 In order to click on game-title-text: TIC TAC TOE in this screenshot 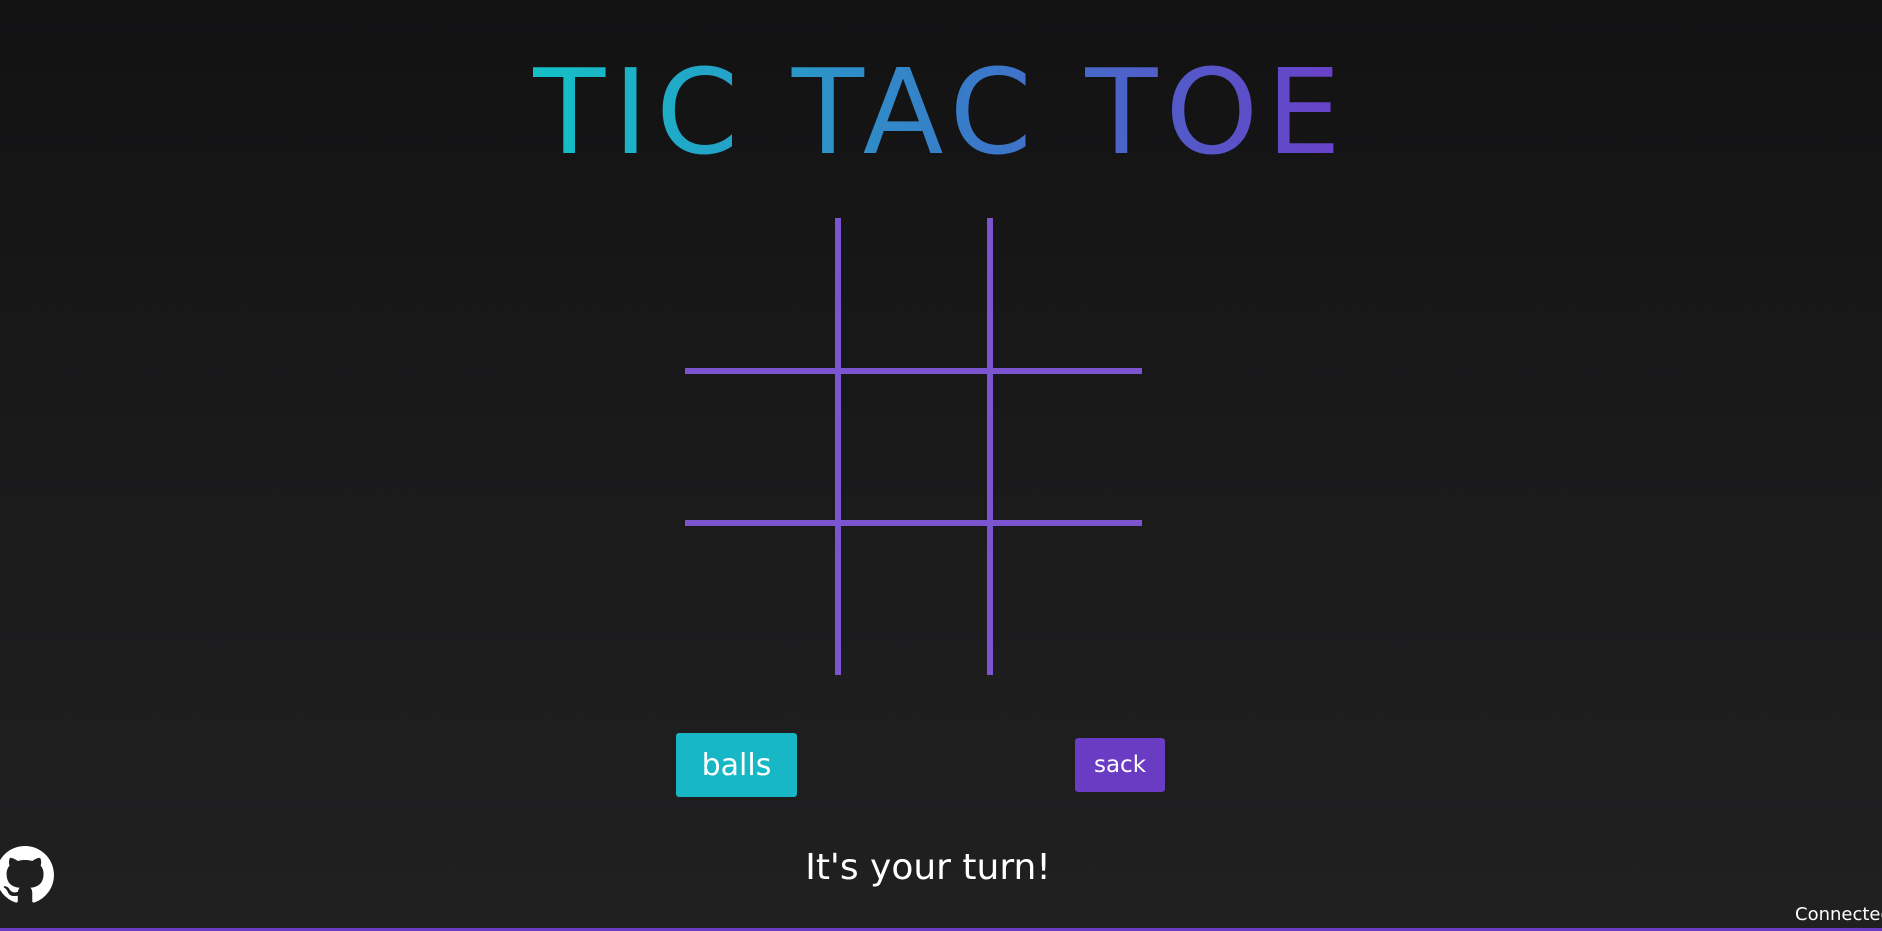, I will do `click(941, 112)`.